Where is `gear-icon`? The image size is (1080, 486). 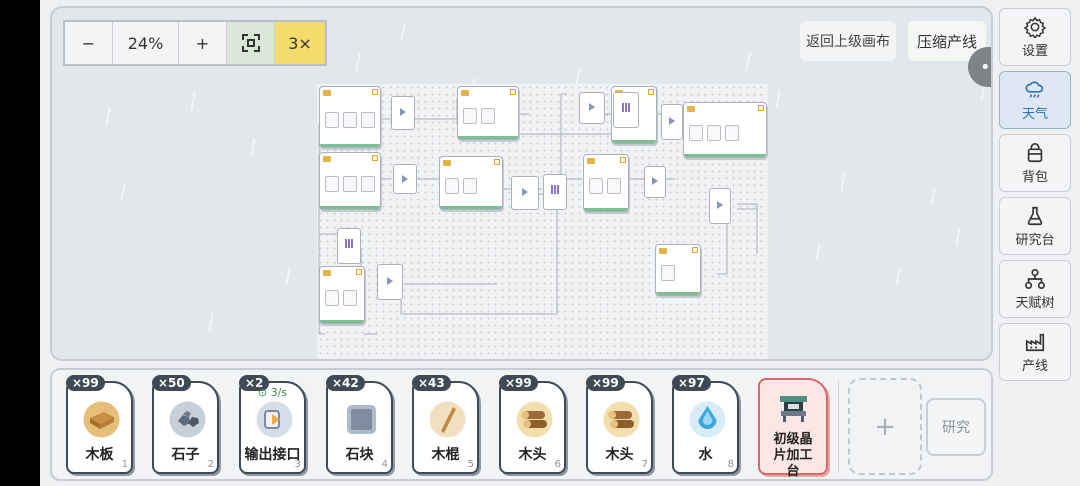 gear-icon is located at coordinates (1035, 27).